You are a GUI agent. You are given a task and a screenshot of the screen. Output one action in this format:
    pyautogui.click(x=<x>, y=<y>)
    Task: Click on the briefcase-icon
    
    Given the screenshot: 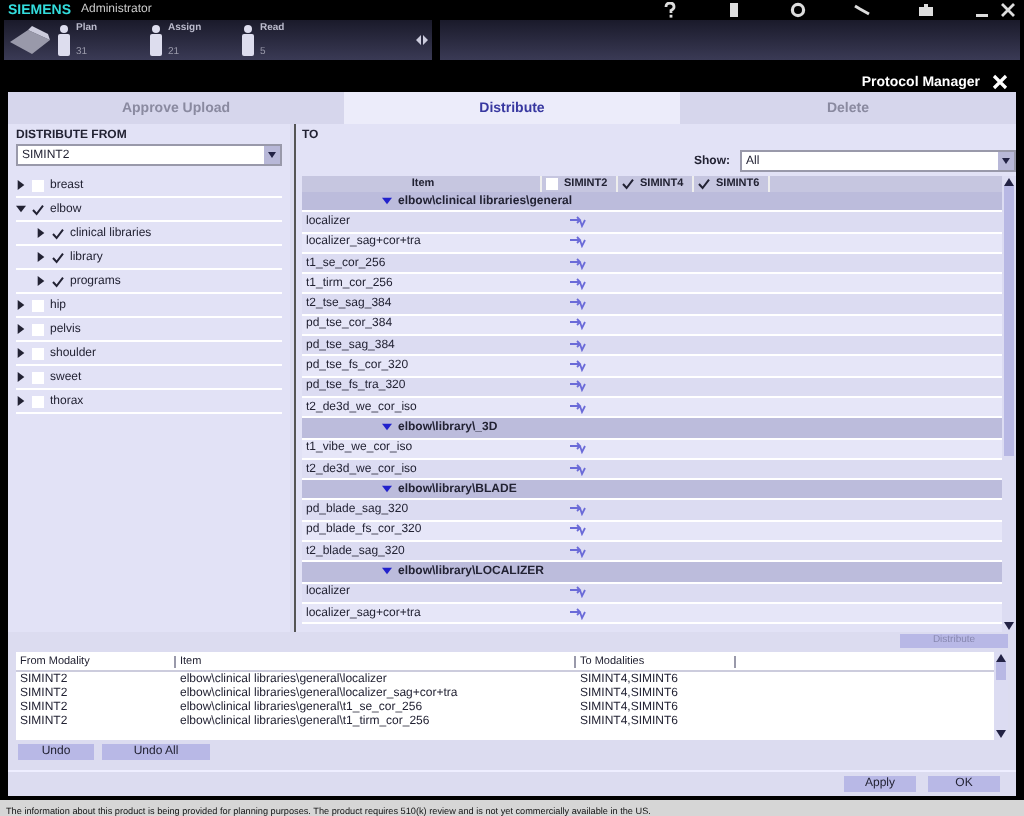 What is the action you would take?
    pyautogui.click(x=926, y=10)
    